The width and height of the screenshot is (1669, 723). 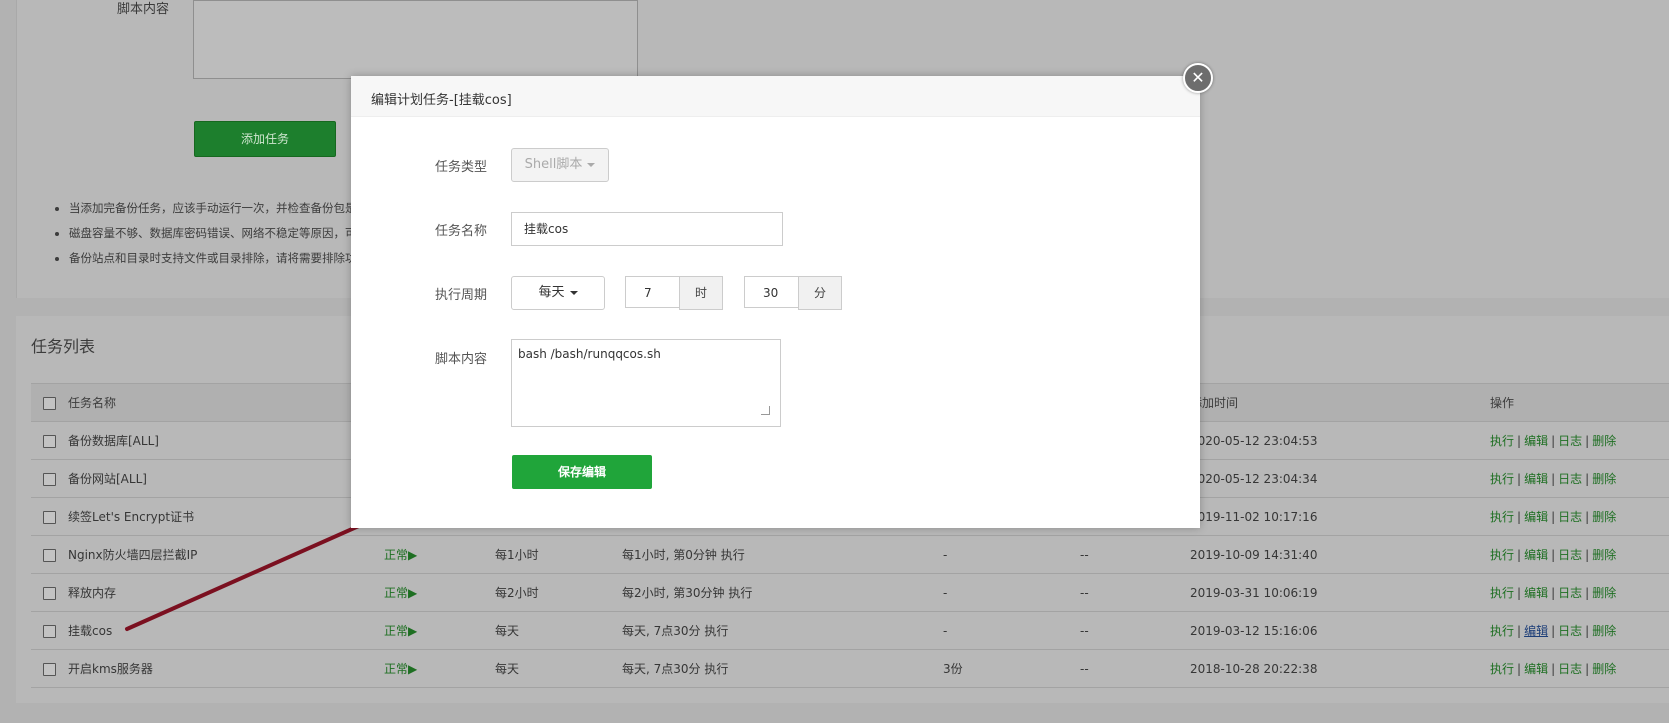 What do you see at coordinates (143, 9) in the screenshot?
I see `script-content-label: 脚本内容` at bounding box center [143, 9].